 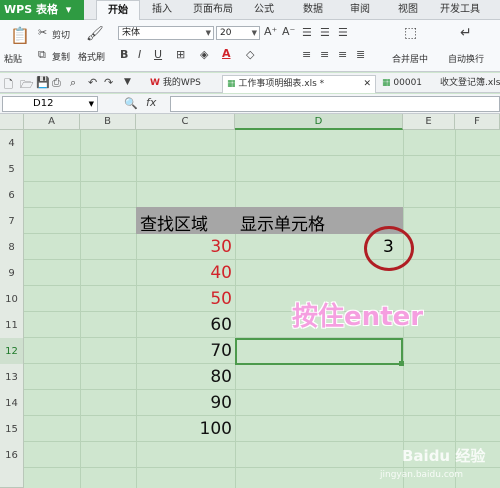 What do you see at coordinates (139, 54) in the screenshot?
I see `italic-icon: I` at bounding box center [139, 54].